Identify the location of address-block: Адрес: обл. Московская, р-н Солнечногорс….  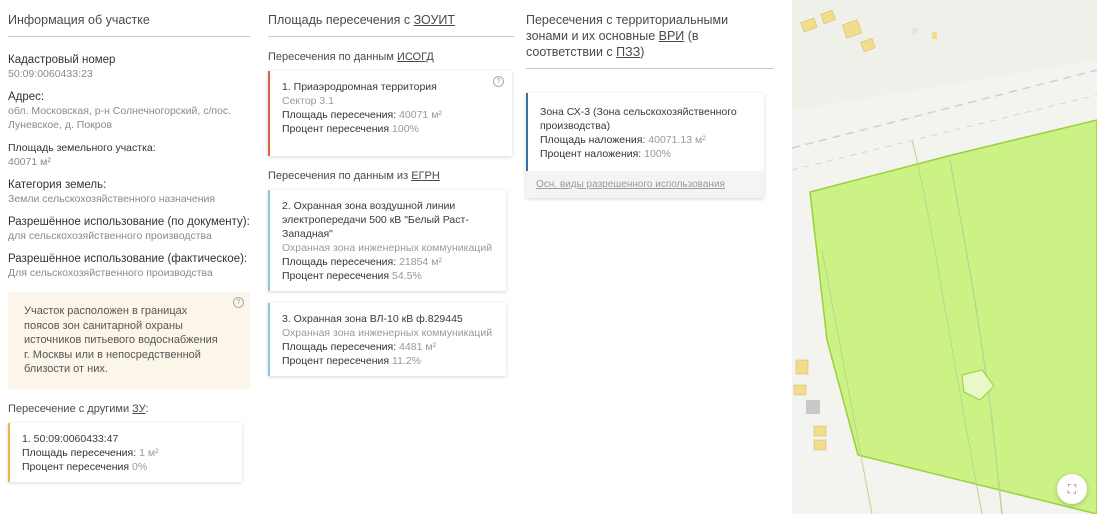
(129, 111).